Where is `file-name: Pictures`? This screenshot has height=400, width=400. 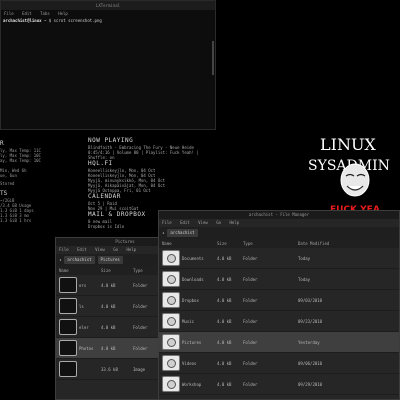 file-name: Pictures is located at coordinates (192, 342).